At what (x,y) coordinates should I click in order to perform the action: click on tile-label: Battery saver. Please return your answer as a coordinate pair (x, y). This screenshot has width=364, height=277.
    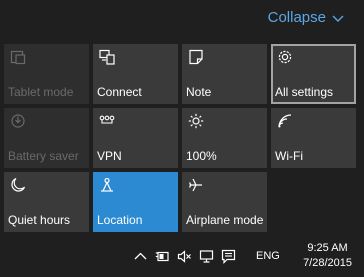
    Looking at the image, I should click on (43, 156).